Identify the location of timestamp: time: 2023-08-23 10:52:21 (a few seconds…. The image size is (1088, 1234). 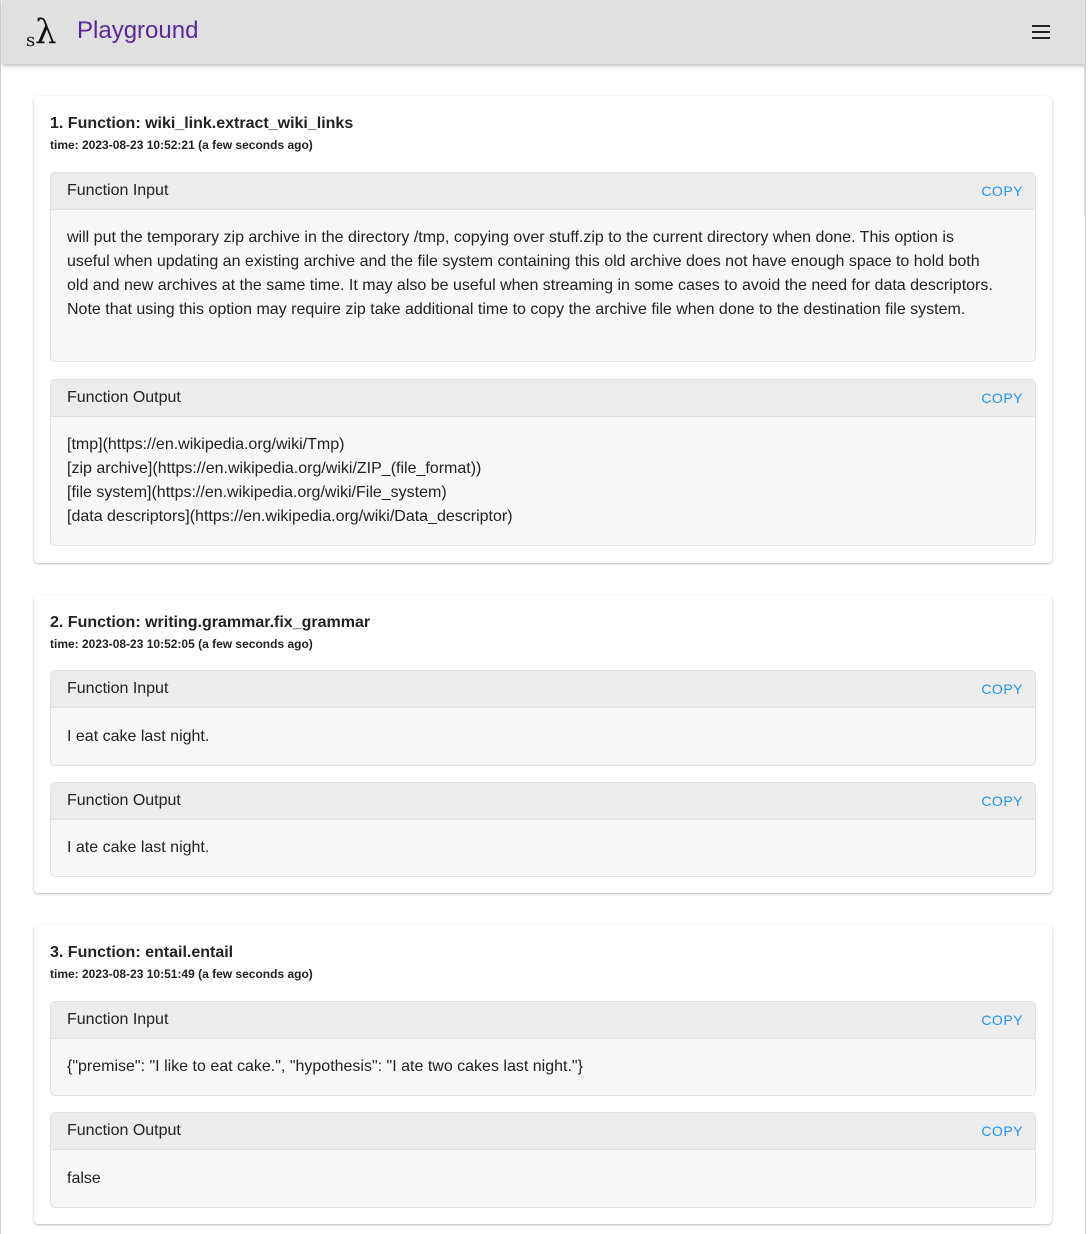
(181, 145).